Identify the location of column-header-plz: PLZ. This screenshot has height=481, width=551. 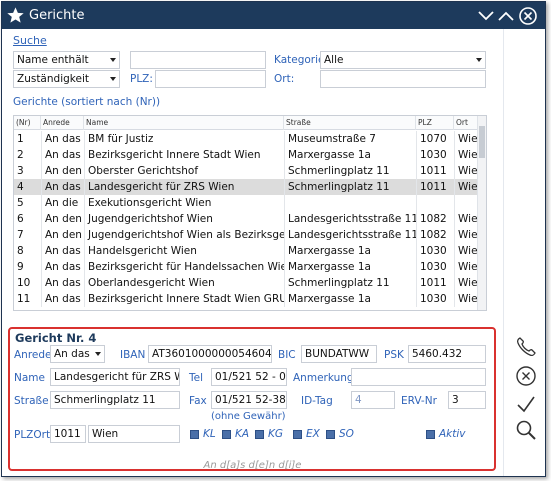
(435, 123).